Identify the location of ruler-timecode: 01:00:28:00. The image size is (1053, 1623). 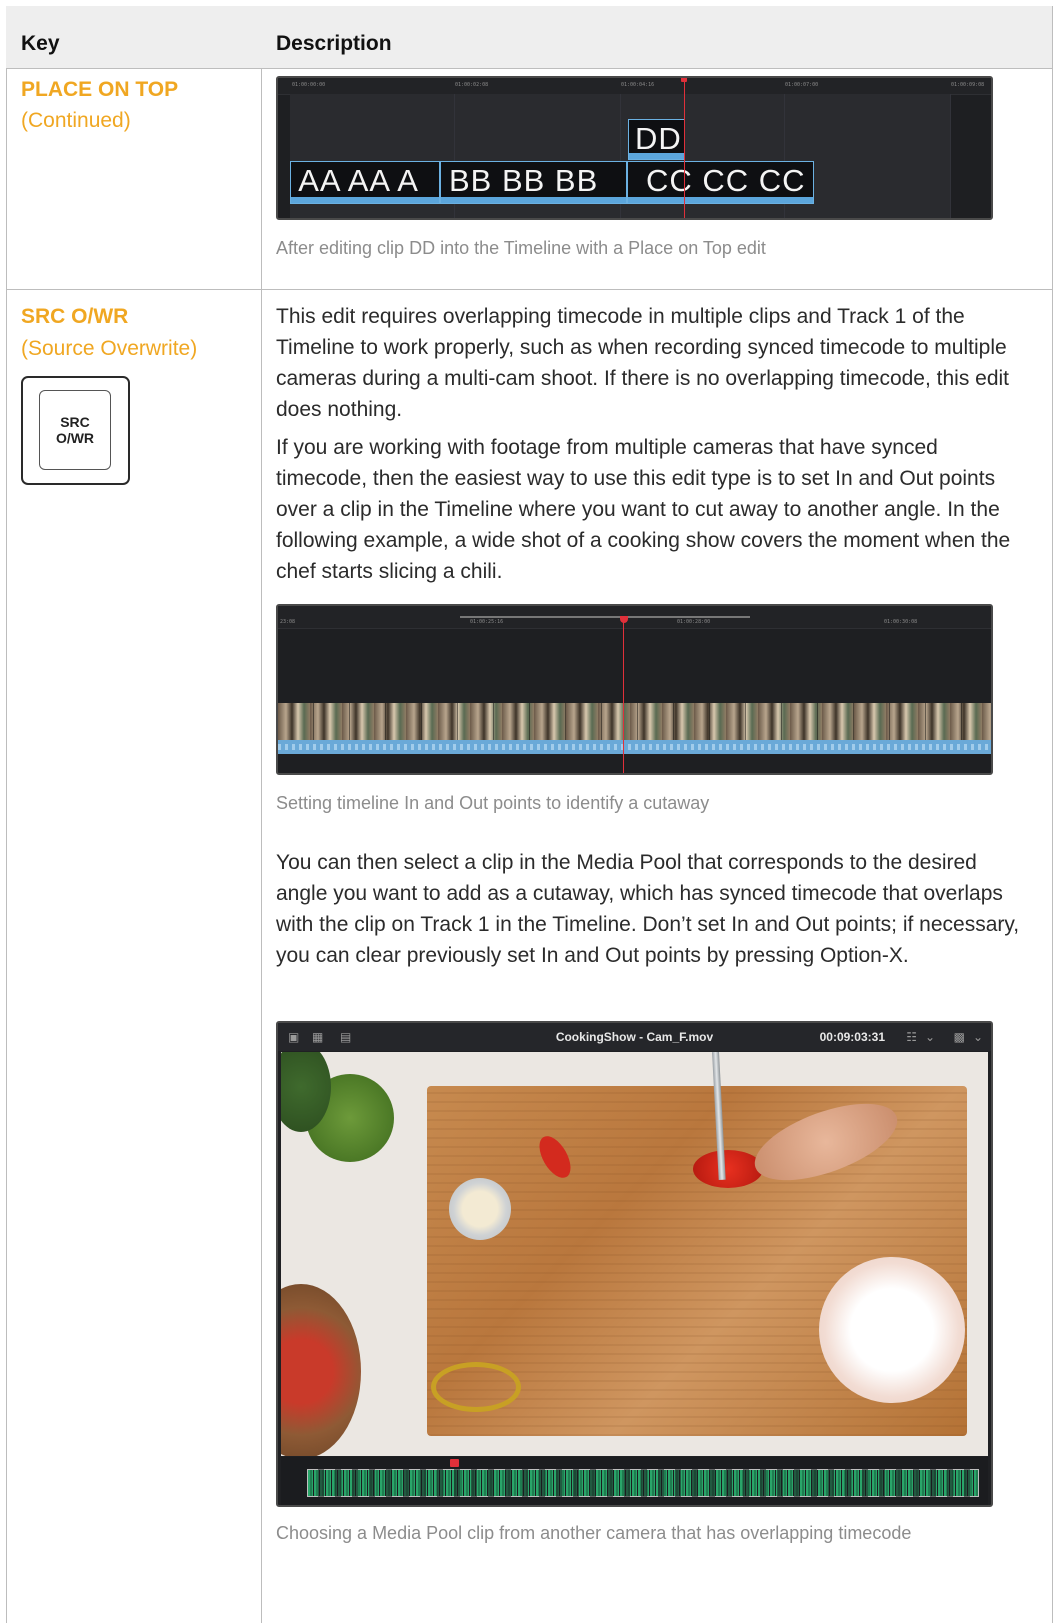
(694, 622).